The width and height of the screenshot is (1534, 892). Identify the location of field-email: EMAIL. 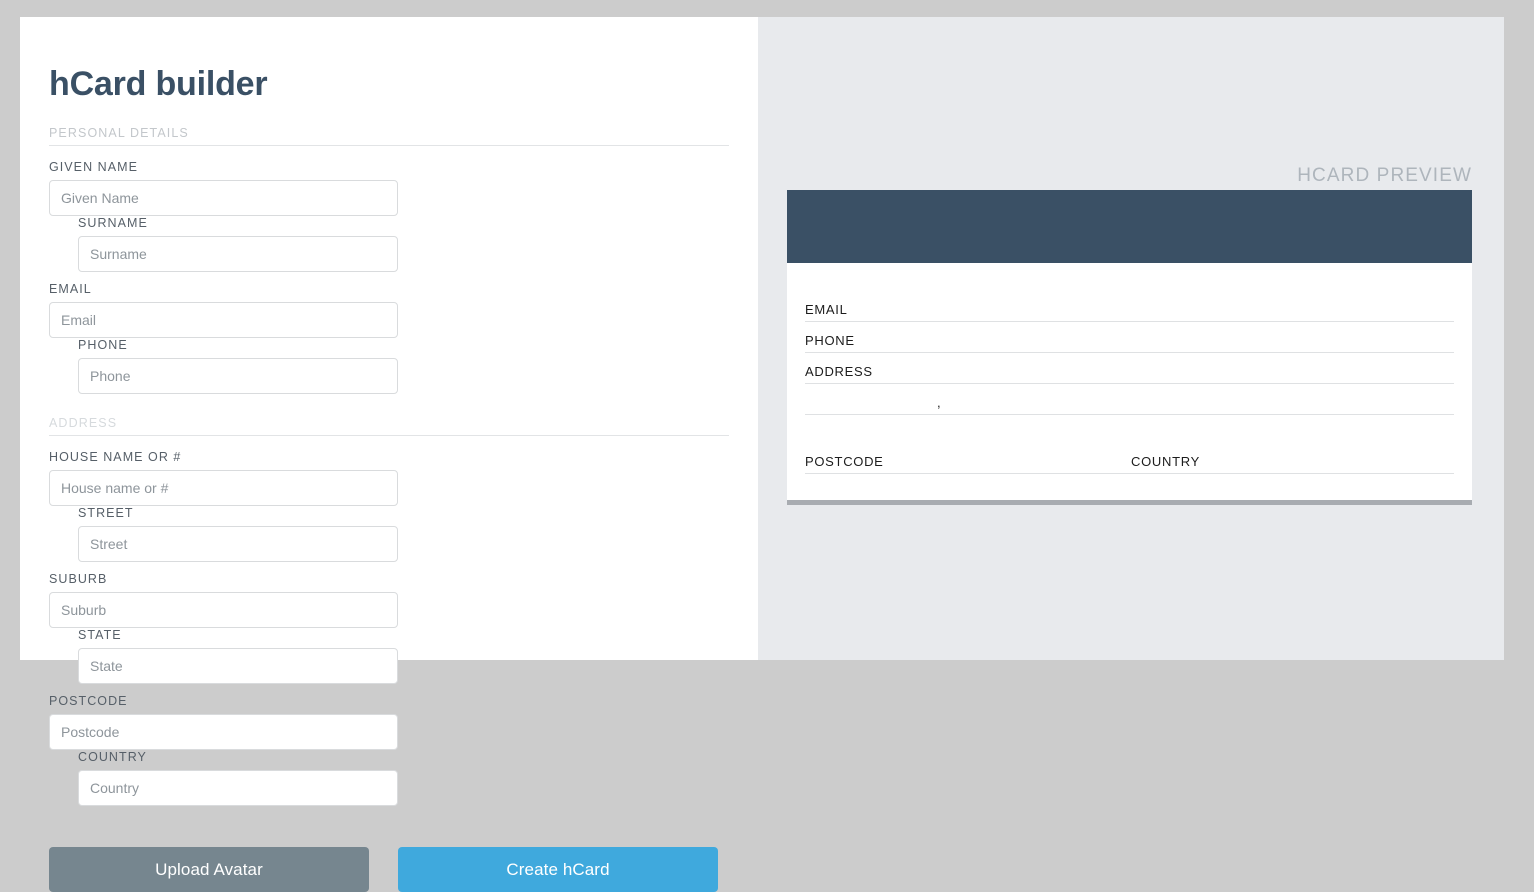
(223, 310).